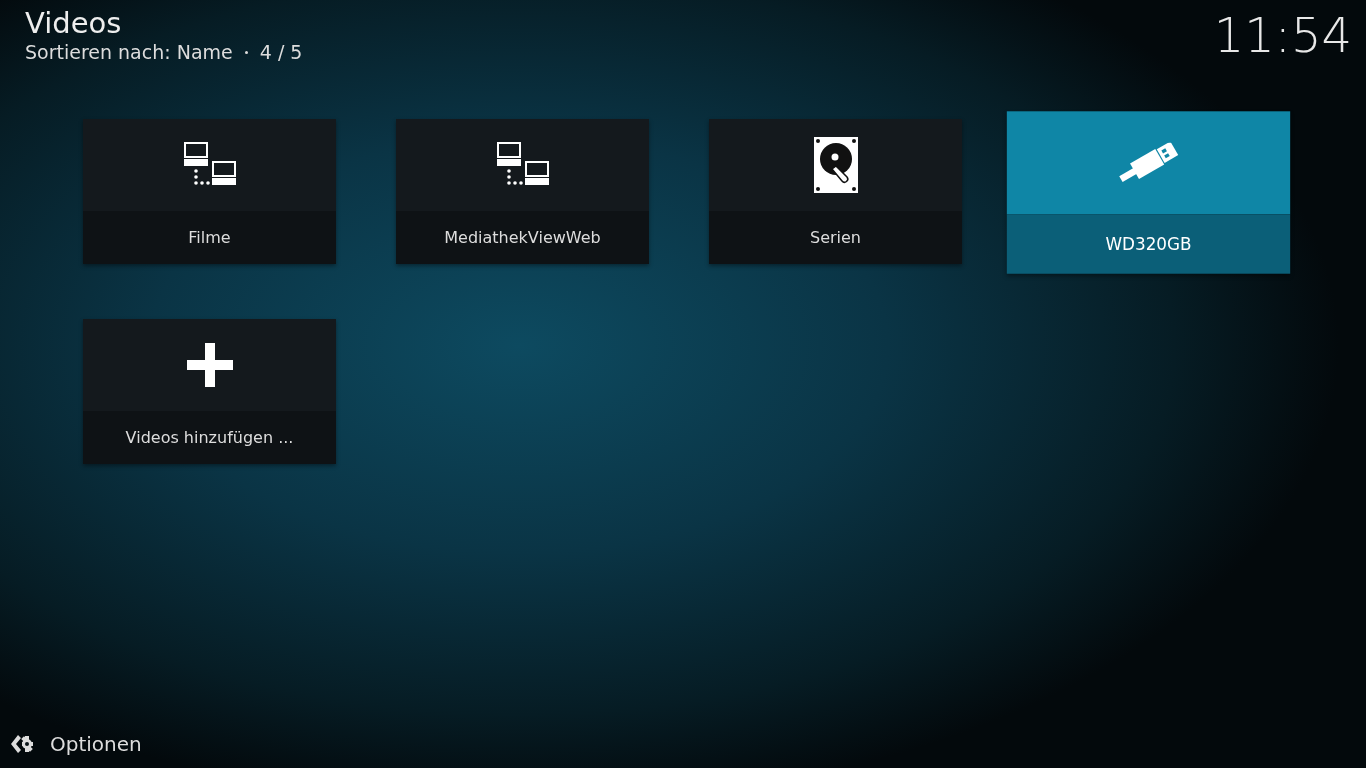  I want to click on sort-label: Sortieren nach: Name, so click(129, 52).